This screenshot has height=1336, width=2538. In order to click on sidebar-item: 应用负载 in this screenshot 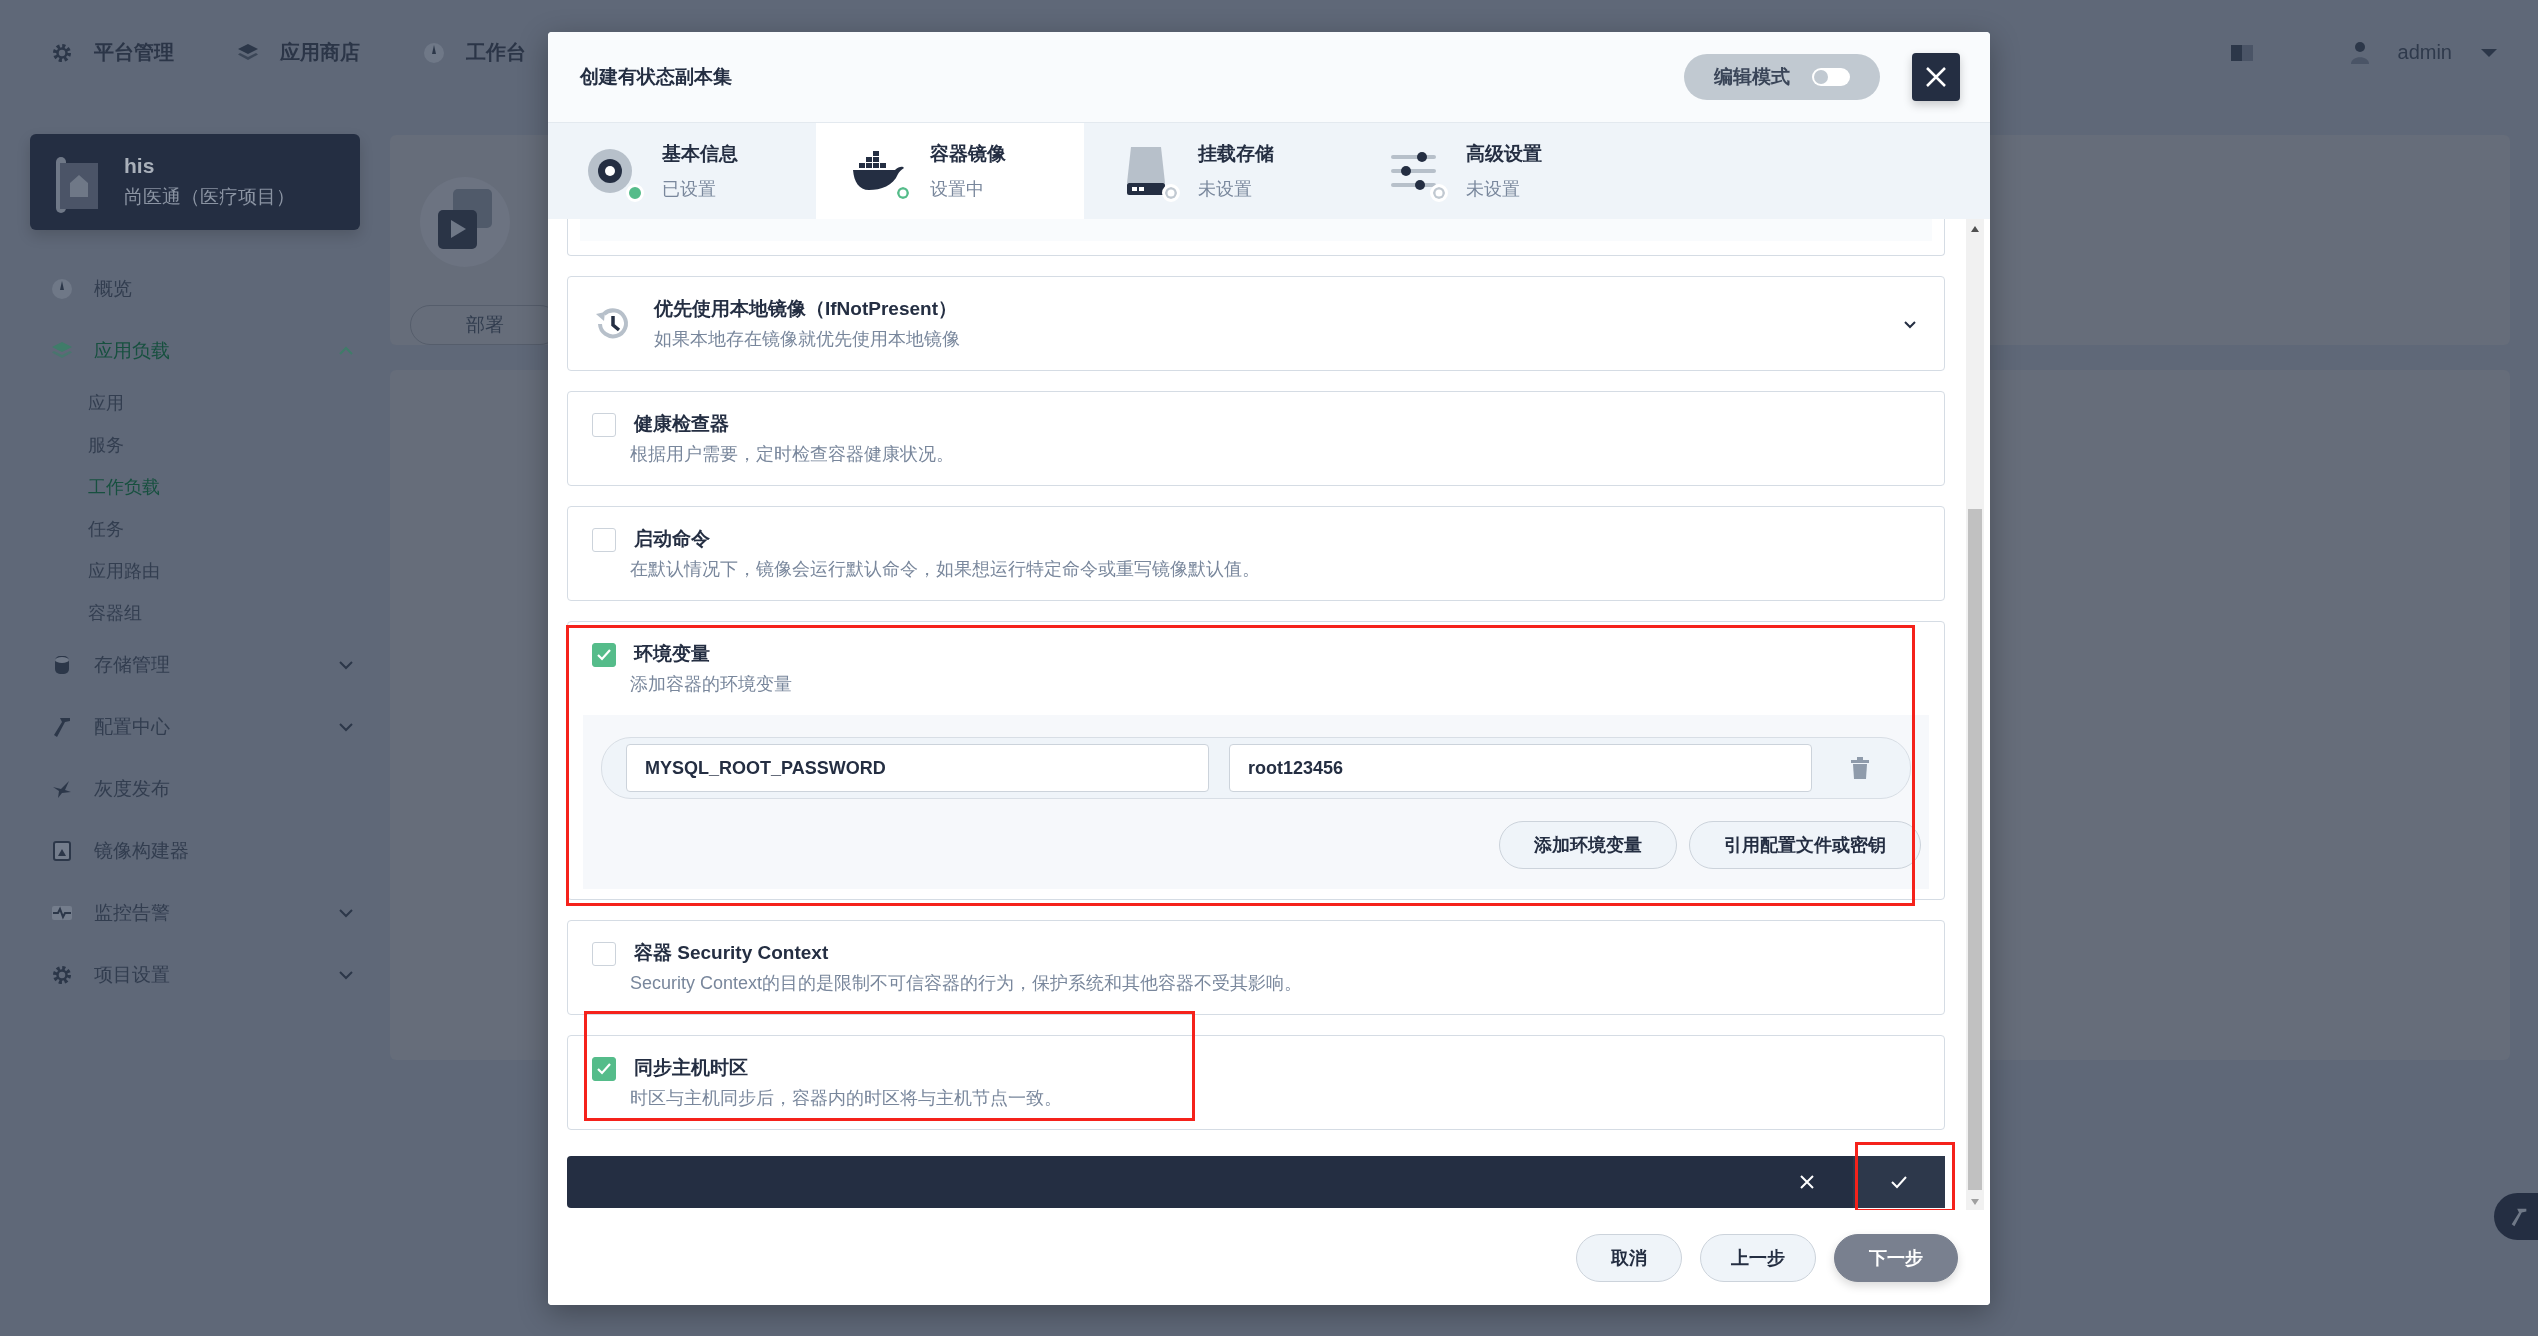, I will do `click(132, 351)`.